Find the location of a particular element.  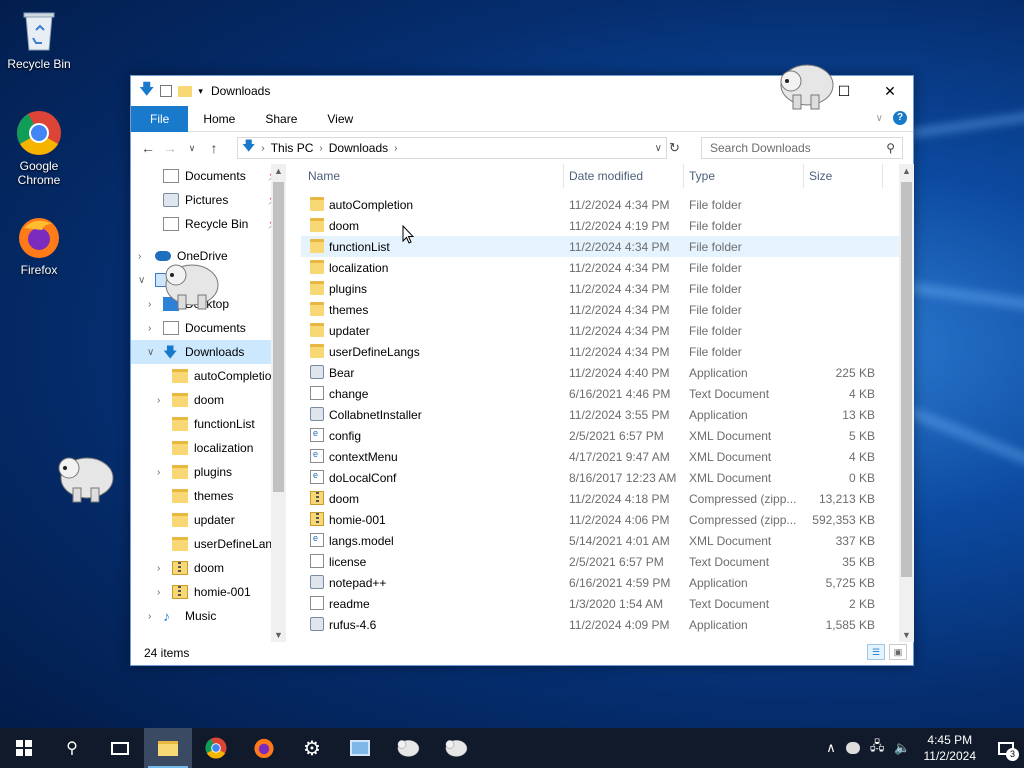

nav-item-pictures: Pictures 📌 is located at coordinates (208, 200).